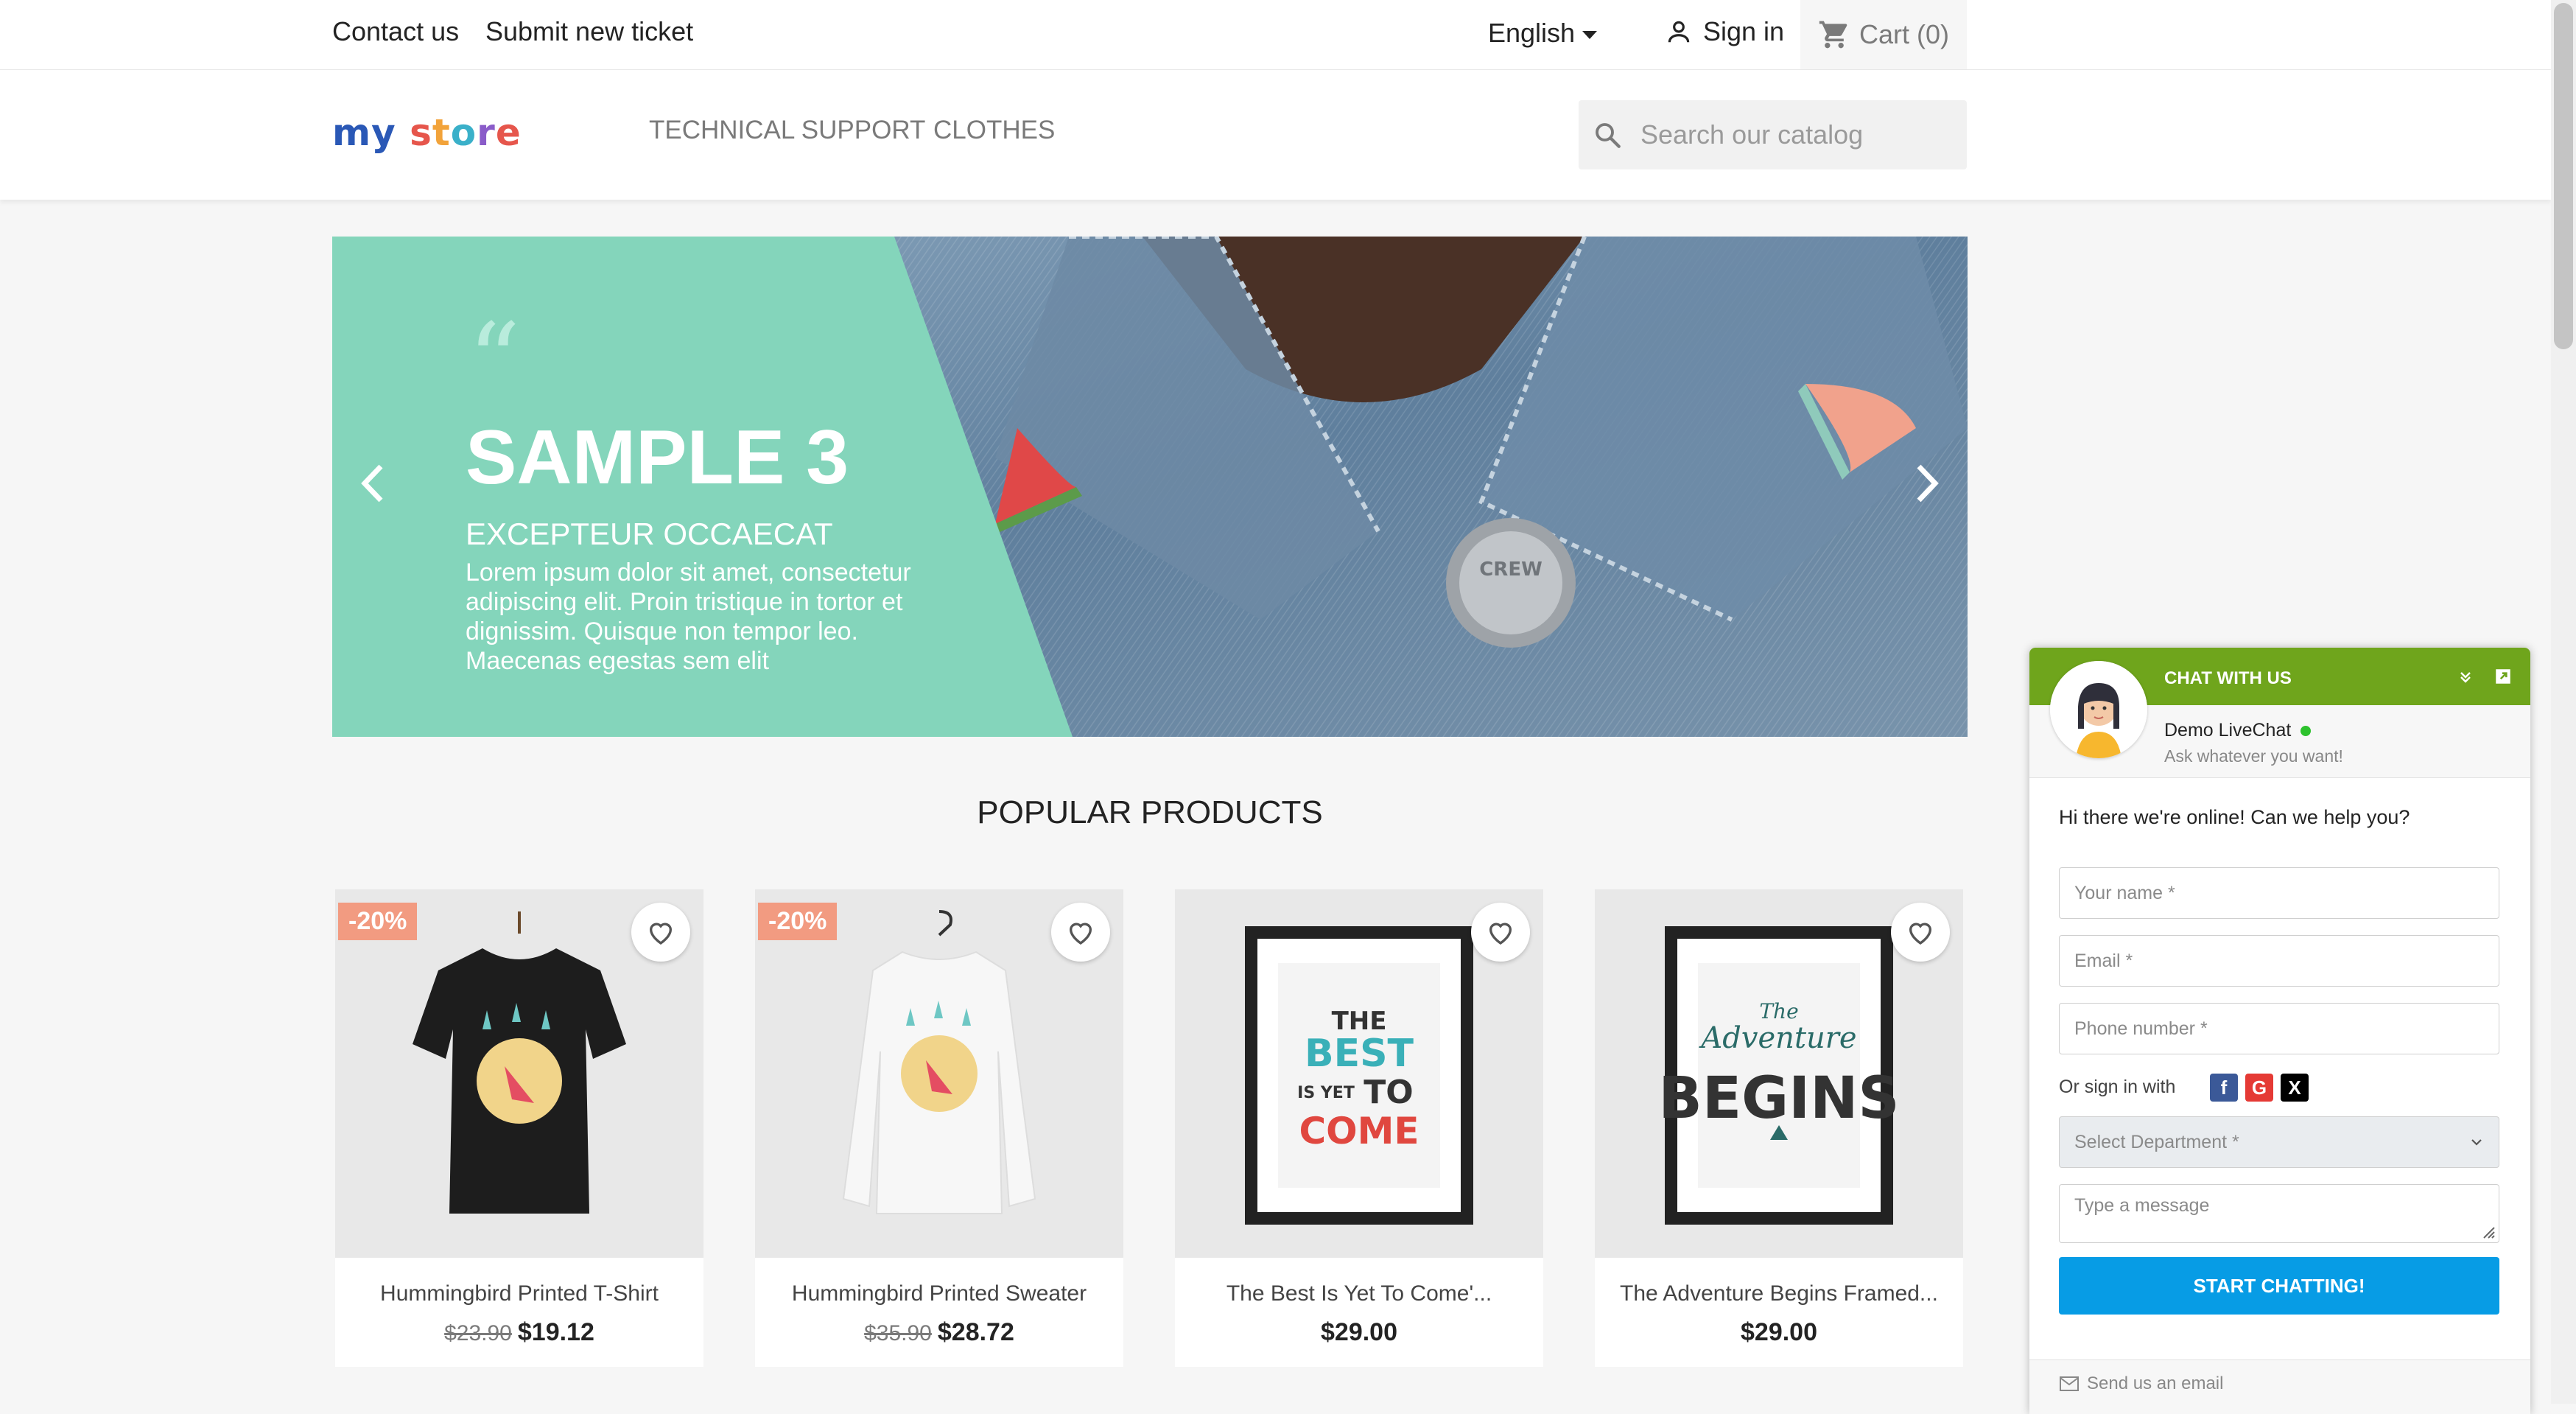 The width and height of the screenshot is (2576, 1414). Describe the element at coordinates (787, 130) in the screenshot. I see `nav-technical-support: TECHNICAL SUPPORT` at that location.